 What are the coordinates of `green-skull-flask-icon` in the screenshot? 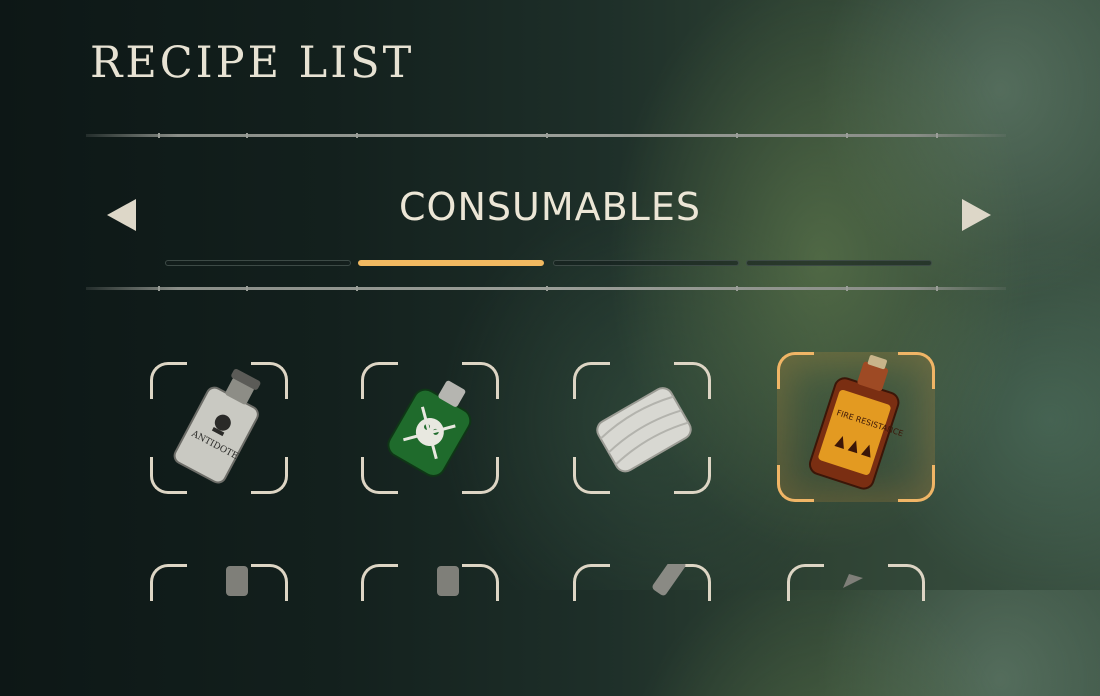 It's located at (429, 428).